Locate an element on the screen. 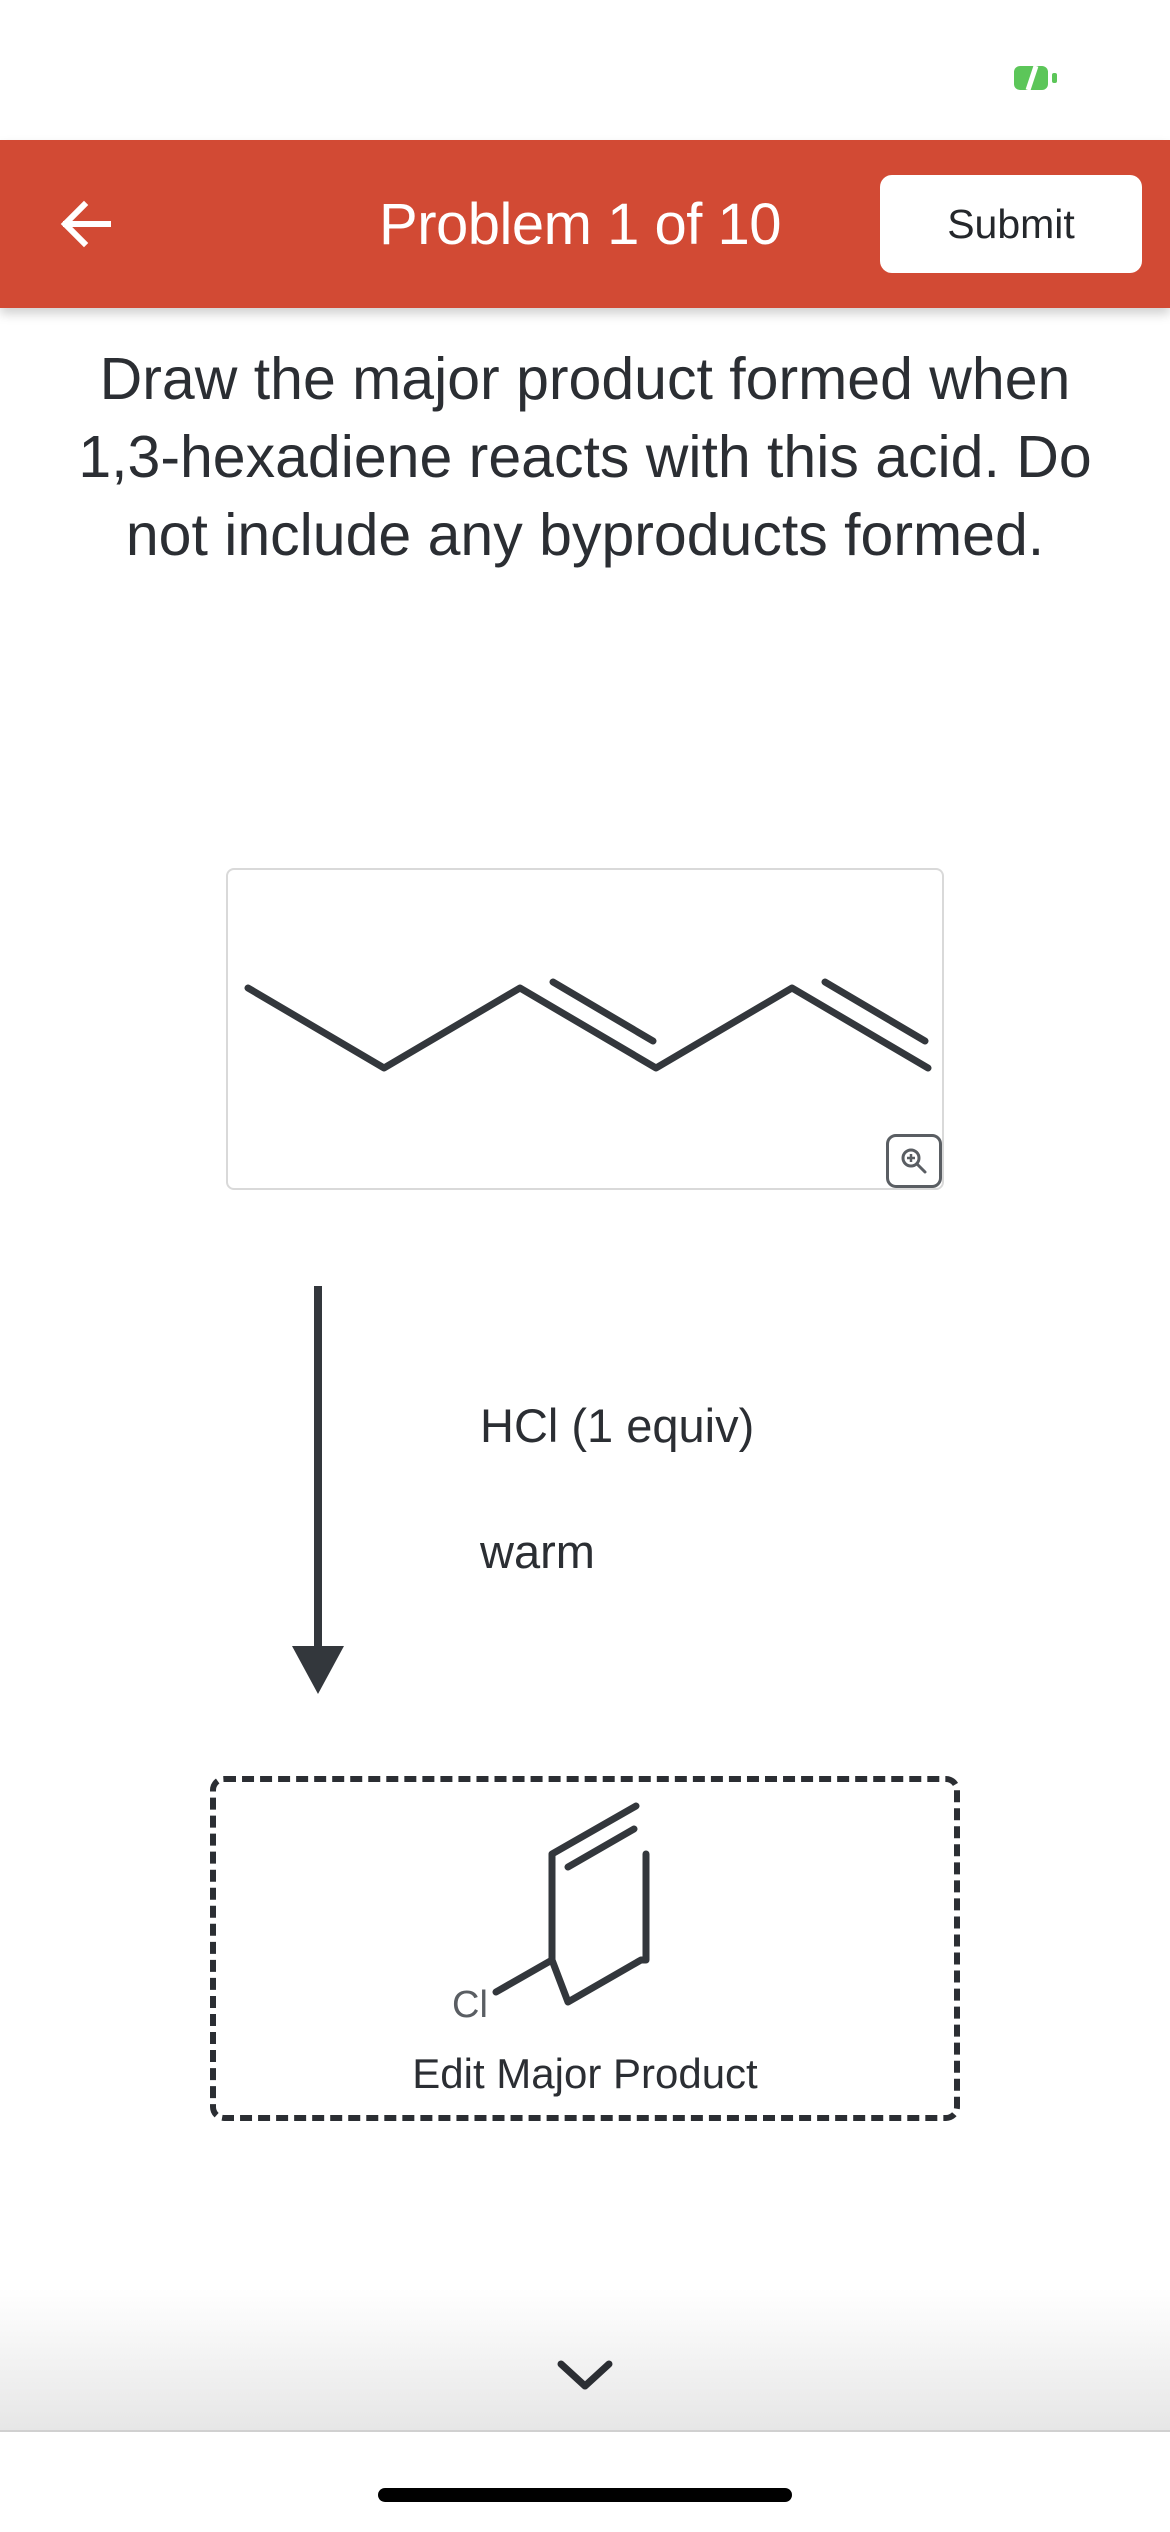 This screenshot has height=2532, width=1170. problem-header: Problem 1 of 10 Submit is located at coordinates (585, 224).